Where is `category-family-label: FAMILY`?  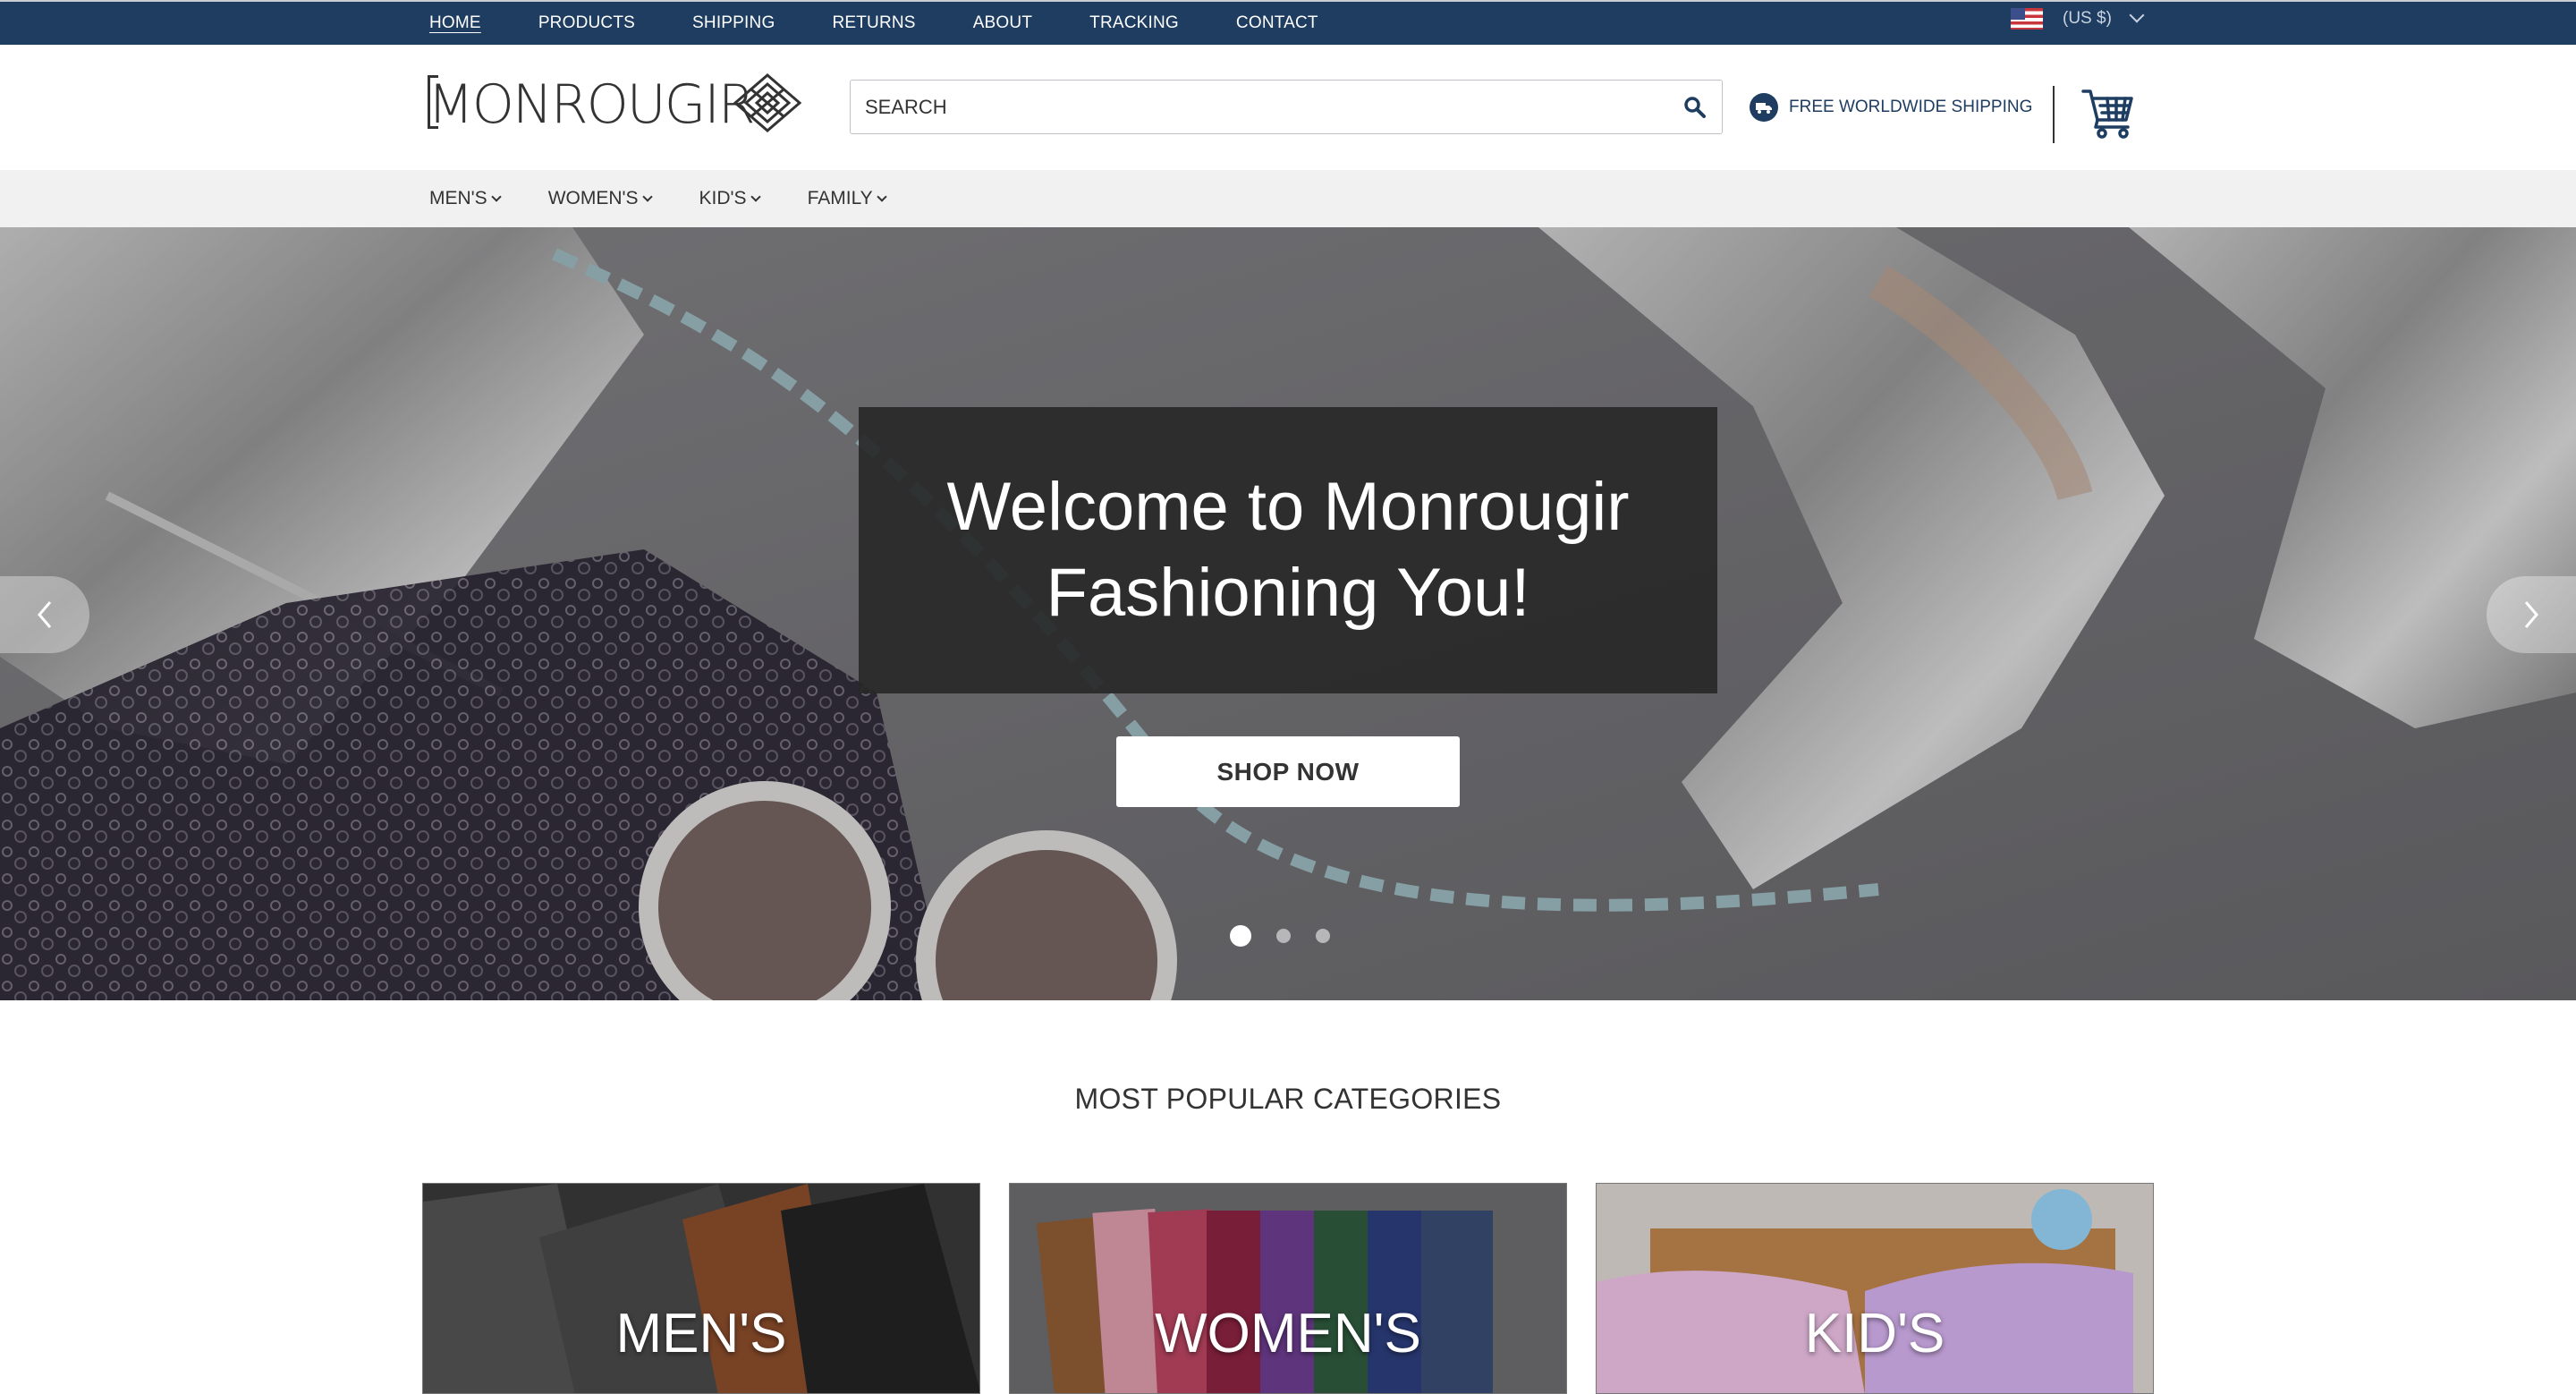
category-family-label: FAMILY is located at coordinates (840, 198).